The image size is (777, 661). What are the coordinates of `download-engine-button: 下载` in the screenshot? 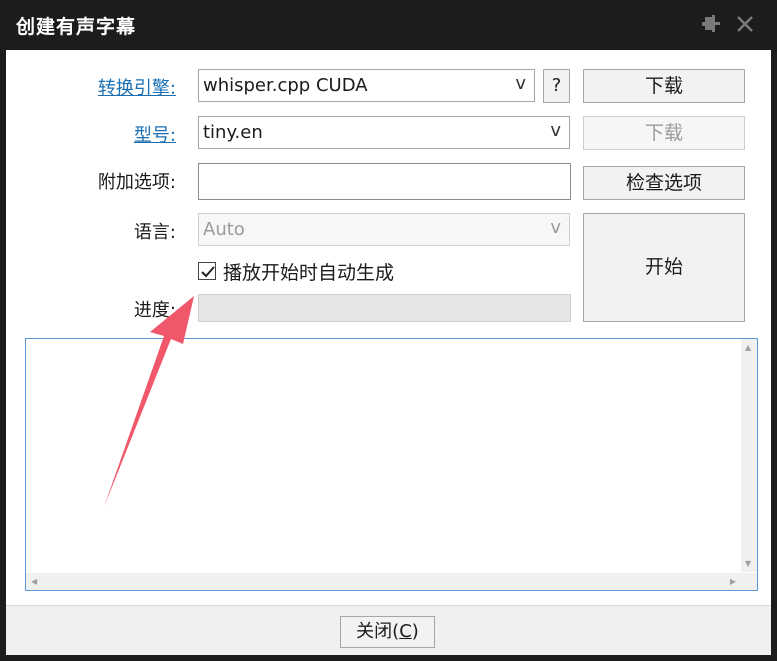 It's located at (664, 86).